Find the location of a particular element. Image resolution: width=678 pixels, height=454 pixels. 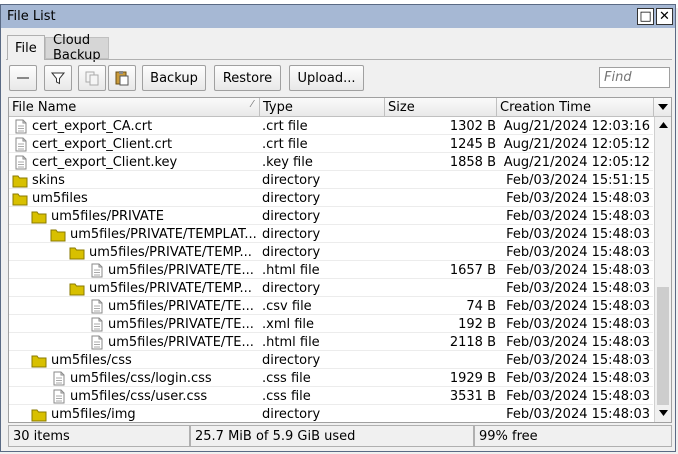

tab-file: File is located at coordinates (26, 47).